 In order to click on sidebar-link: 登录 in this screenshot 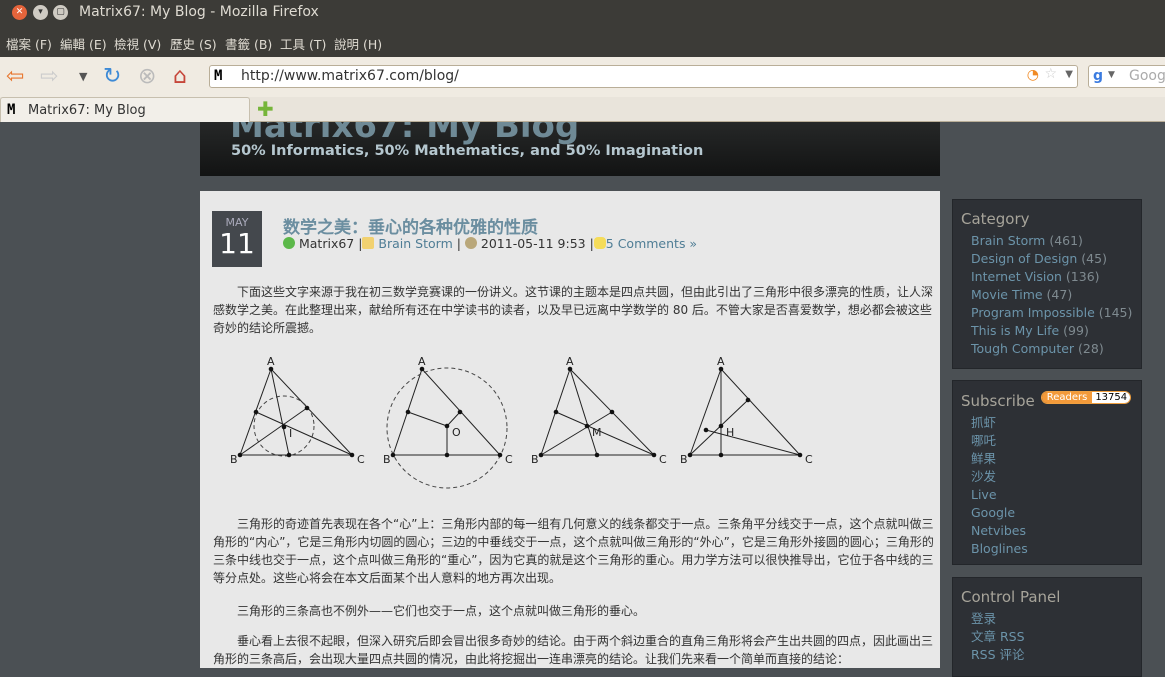, I will do `click(983, 618)`.